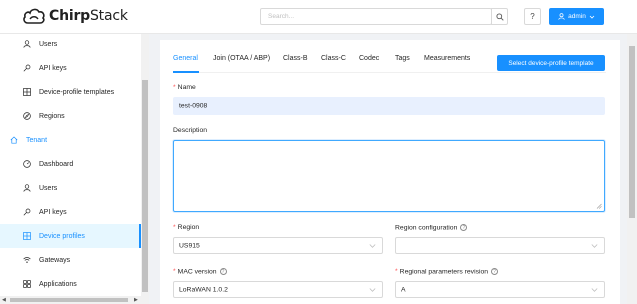 The height and width of the screenshot is (304, 637). Describe the element at coordinates (70, 188) in the screenshot. I see `sidebar-item-tenant-users: Users` at that location.